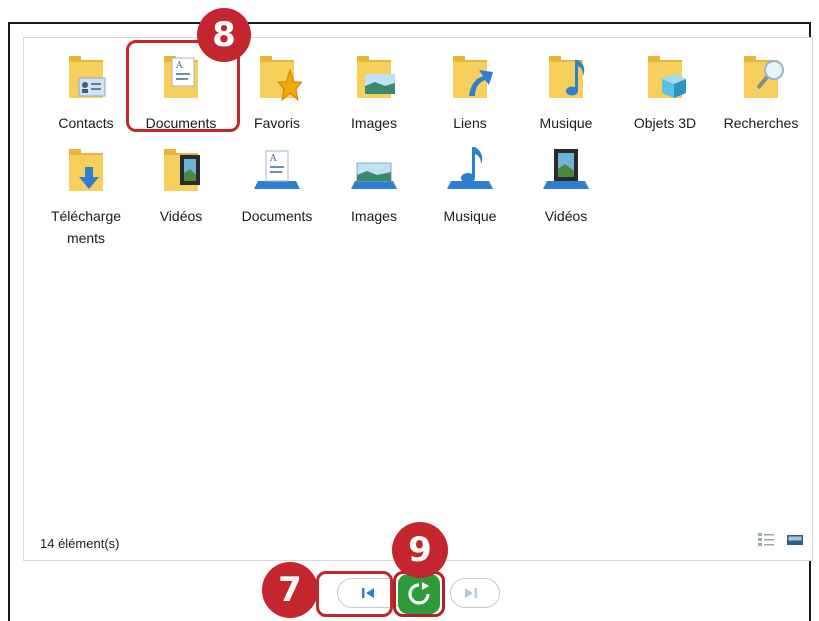 The image size is (819, 621). Describe the element at coordinates (277, 169) in the screenshot. I see `documents-library-icon: A` at that location.